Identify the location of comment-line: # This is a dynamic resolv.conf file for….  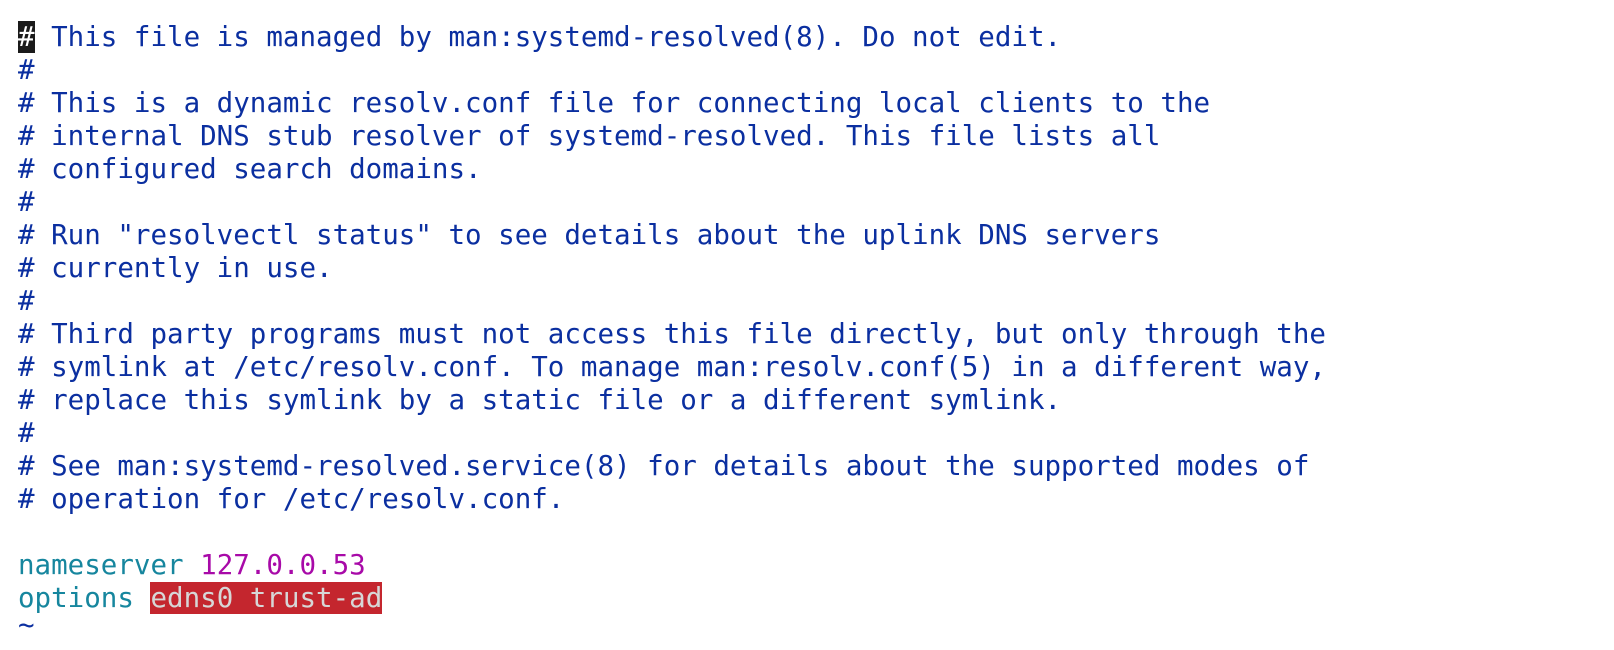
(614, 103).